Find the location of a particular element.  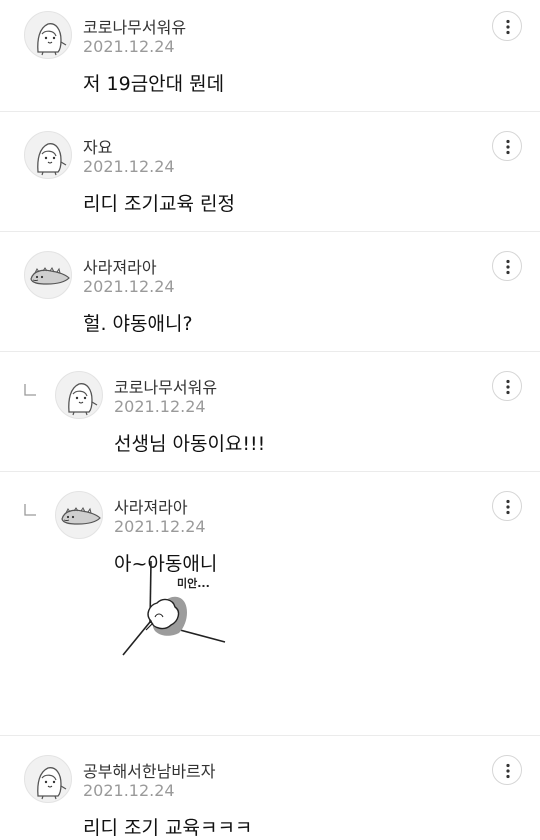

comment-item: 자요 2021.12.24 리디 조기교육 린정 is located at coordinates (270, 172).